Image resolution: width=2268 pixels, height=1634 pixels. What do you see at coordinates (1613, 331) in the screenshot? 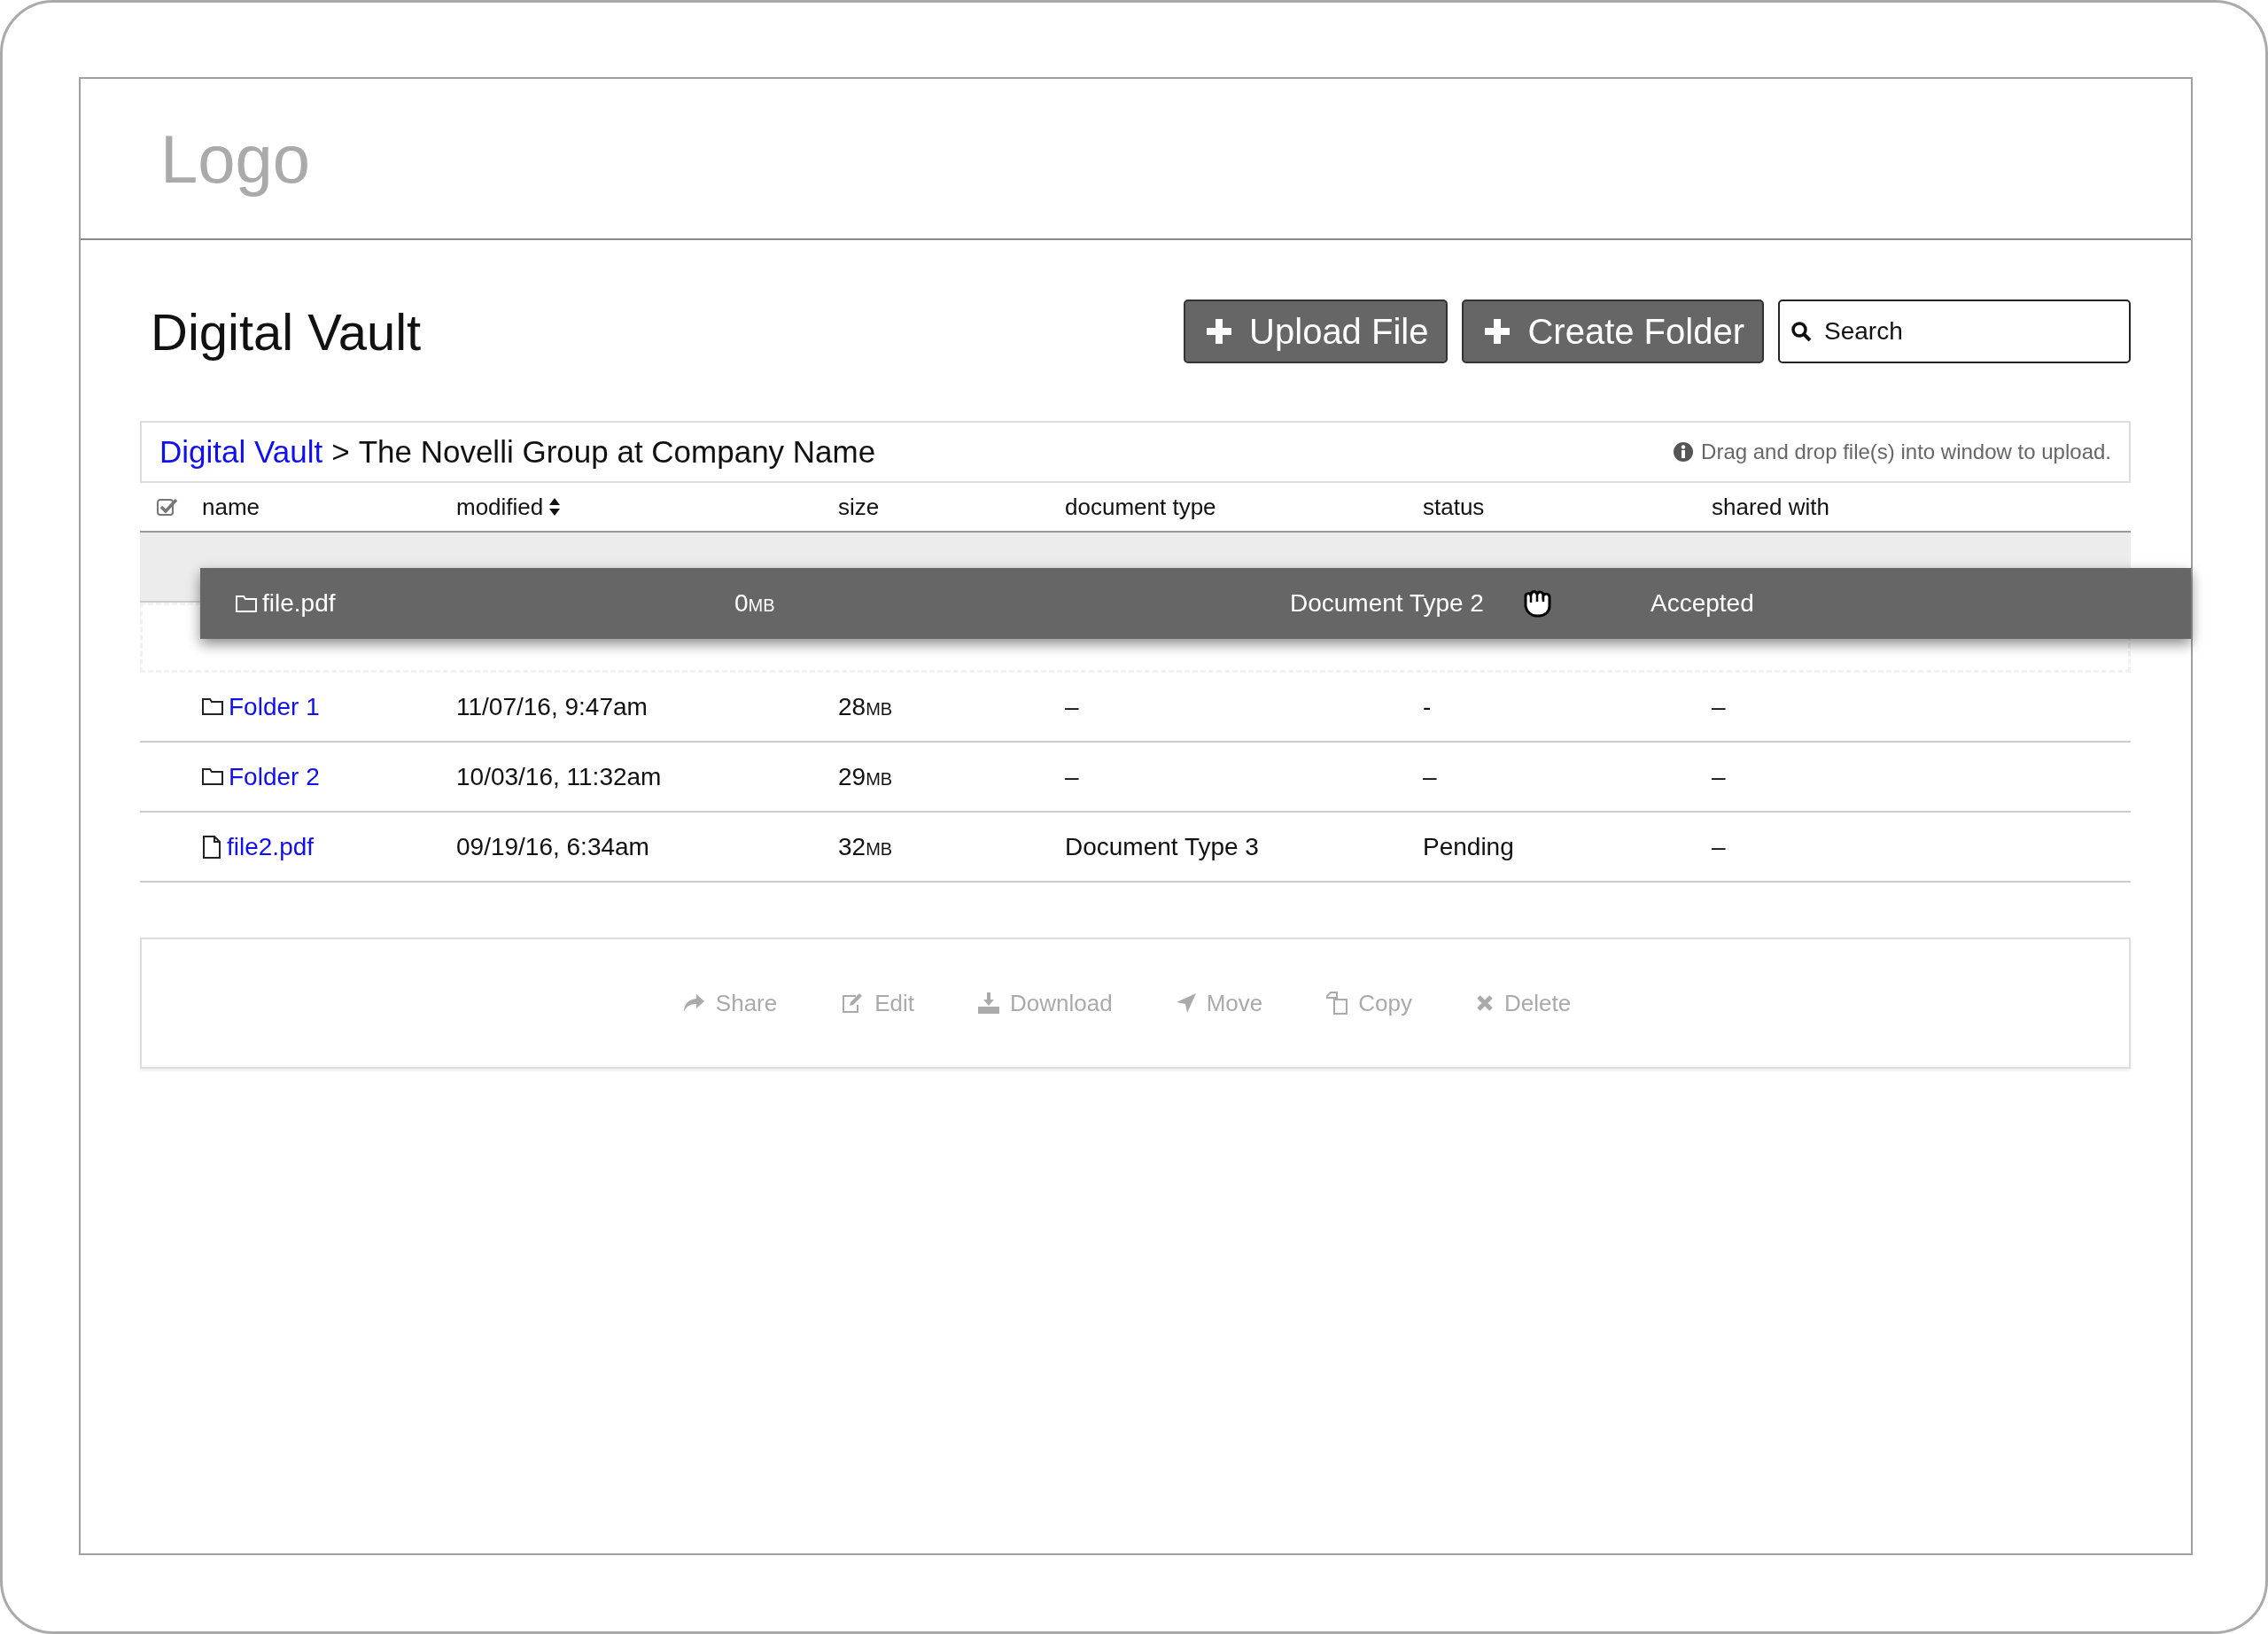
I see `toolbar-button: Create Folder` at bounding box center [1613, 331].